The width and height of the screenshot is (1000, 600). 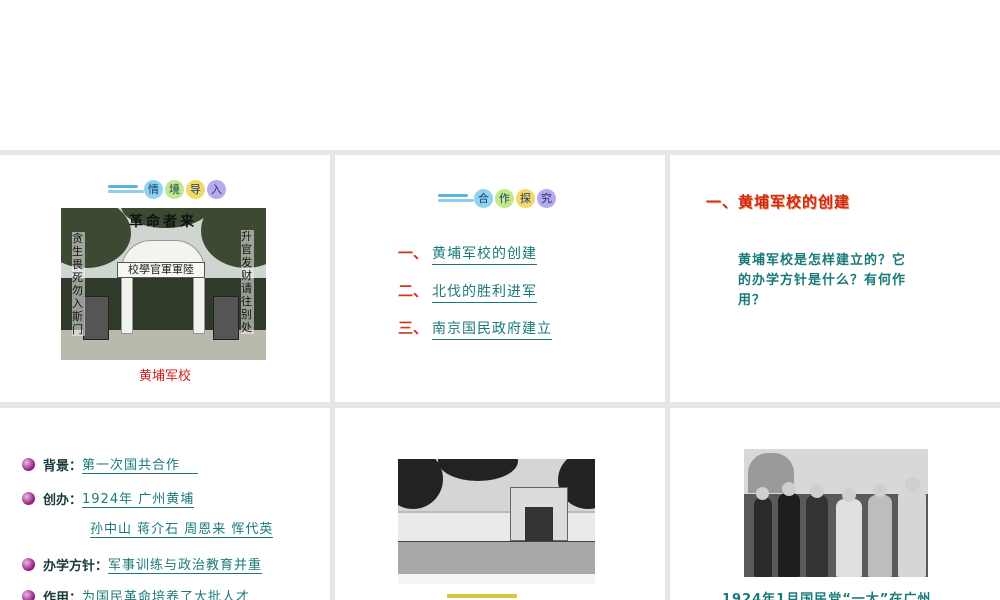 What do you see at coordinates (163, 284) in the screenshot?
I see `whampoa-gate-photo: 校學官軍軍陸 革命者来 升官发财请往别处 贪生畏死勿入斯门` at bounding box center [163, 284].